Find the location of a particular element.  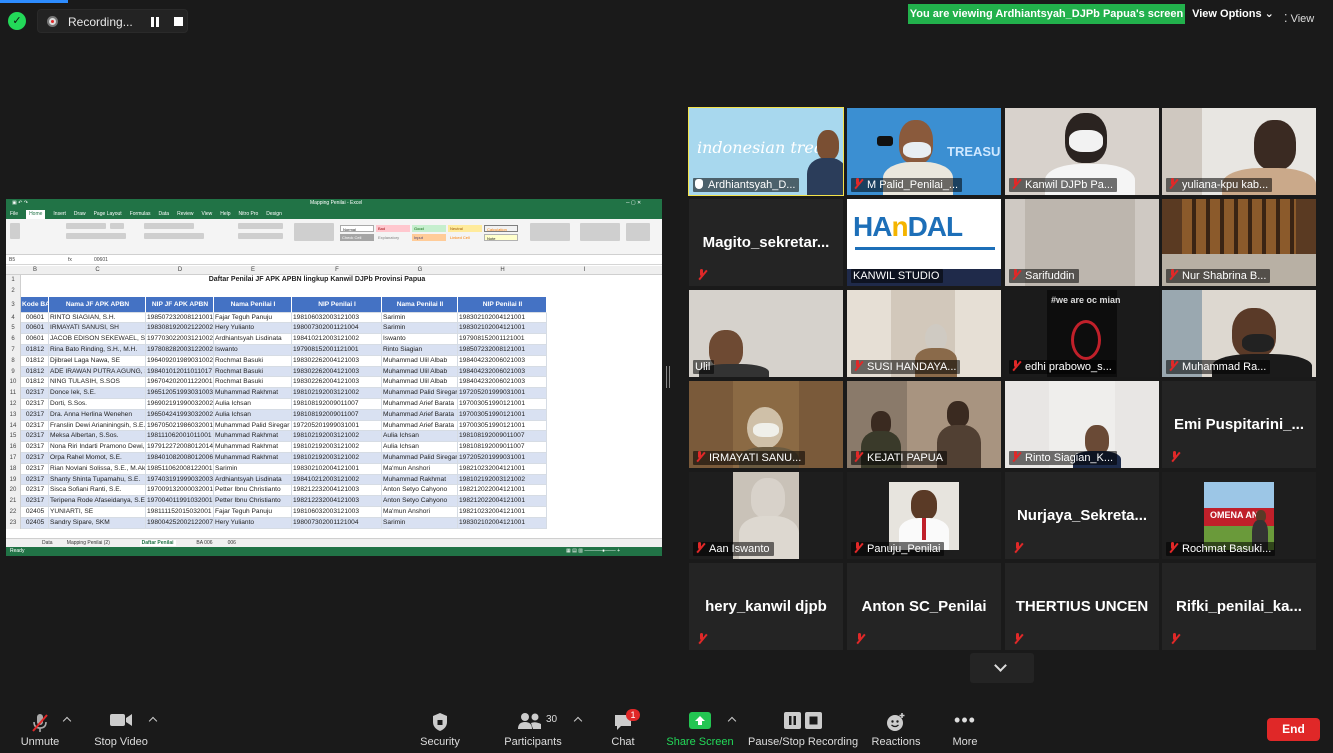

column-header: NIP Penilai I is located at coordinates (337, 304).